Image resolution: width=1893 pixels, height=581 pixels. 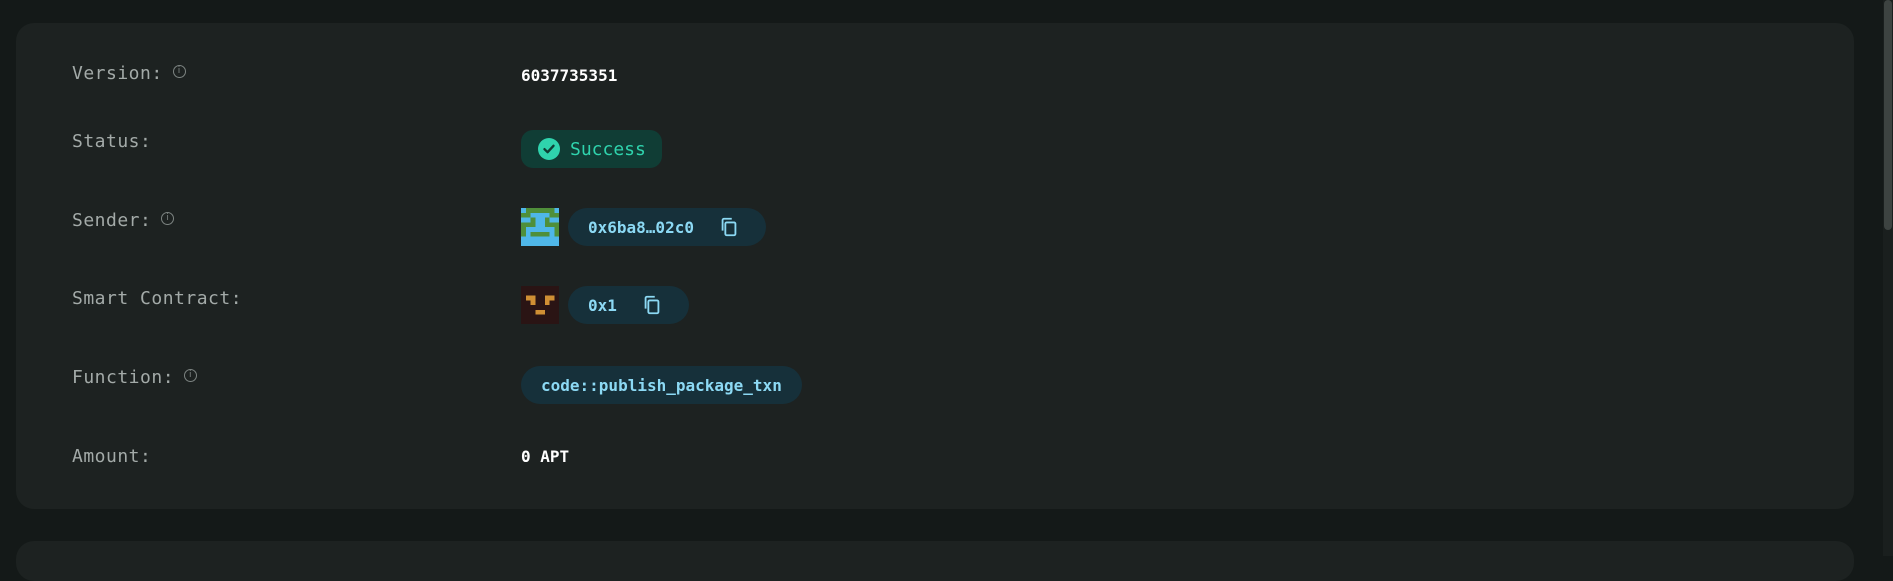 I want to click on next-card, so click(x=935, y=561).